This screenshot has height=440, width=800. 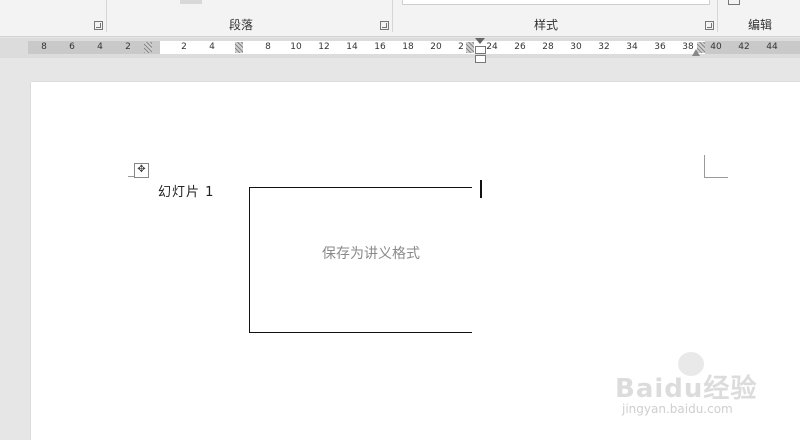 I want to click on ruler-tick: 28, so click(x=548, y=47).